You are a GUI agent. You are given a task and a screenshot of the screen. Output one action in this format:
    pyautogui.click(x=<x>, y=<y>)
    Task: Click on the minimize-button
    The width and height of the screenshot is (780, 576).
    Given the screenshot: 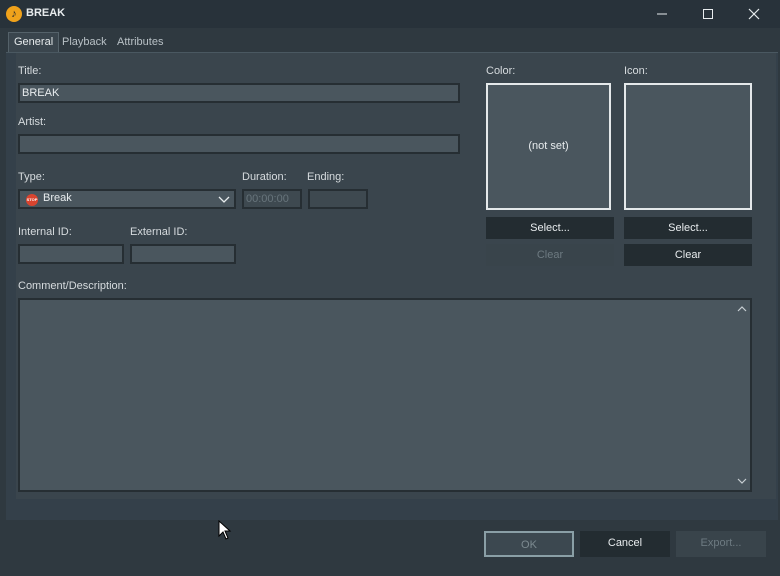 What is the action you would take?
    pyautogui.click(x=662, y=14)
    